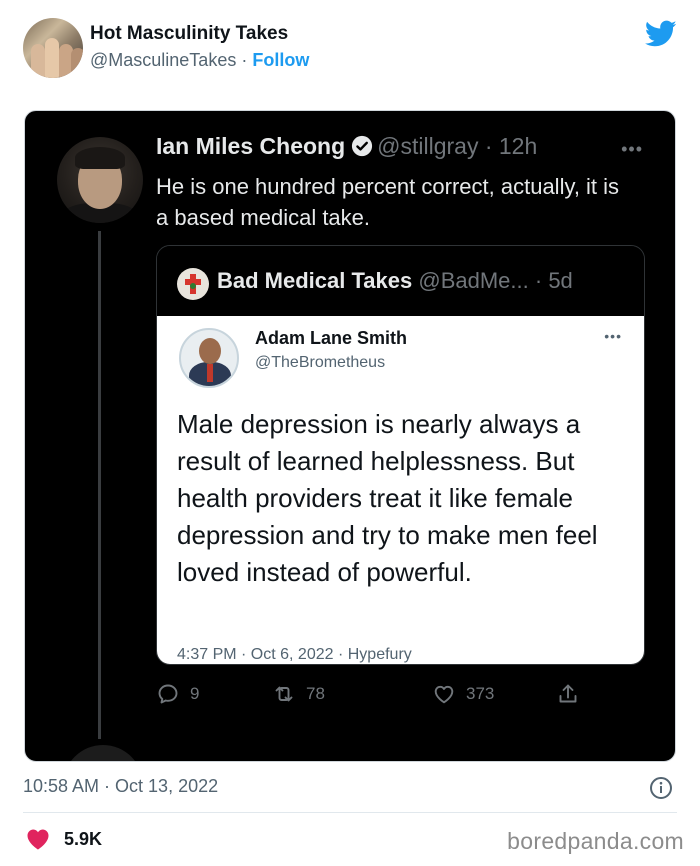 The image size is (700, 866). I want to click on retweet-icon, so click(284, 694).